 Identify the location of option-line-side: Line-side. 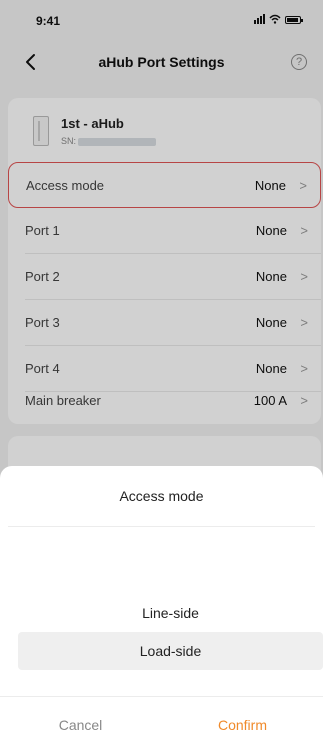
(170, 613).